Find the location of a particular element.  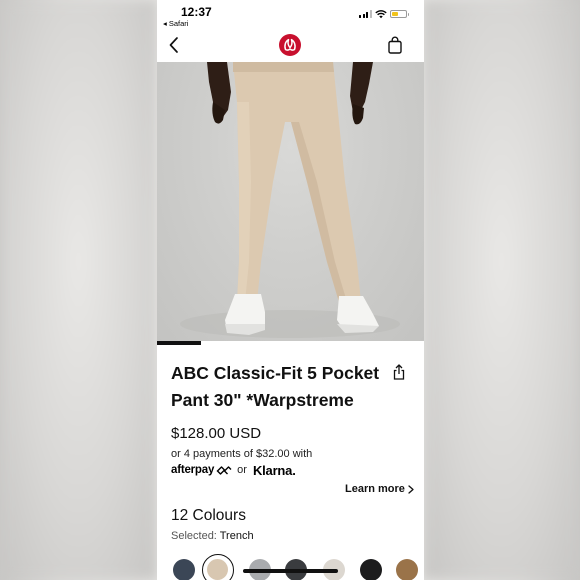

chevron-right-icon is located at coordinates (411, 489).